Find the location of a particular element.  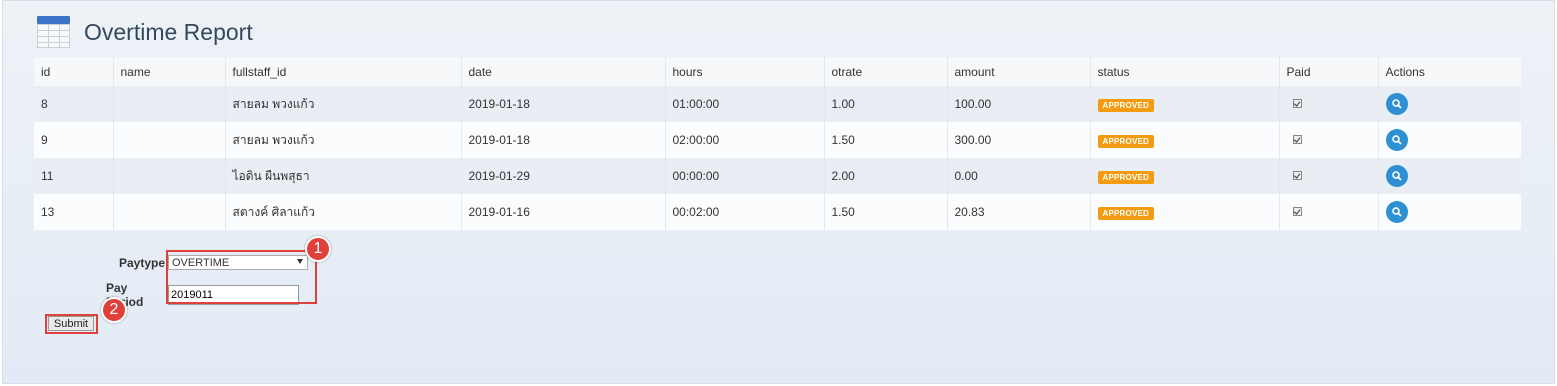

cell-otrate: 1.00 is located at coordinates (886, 104).